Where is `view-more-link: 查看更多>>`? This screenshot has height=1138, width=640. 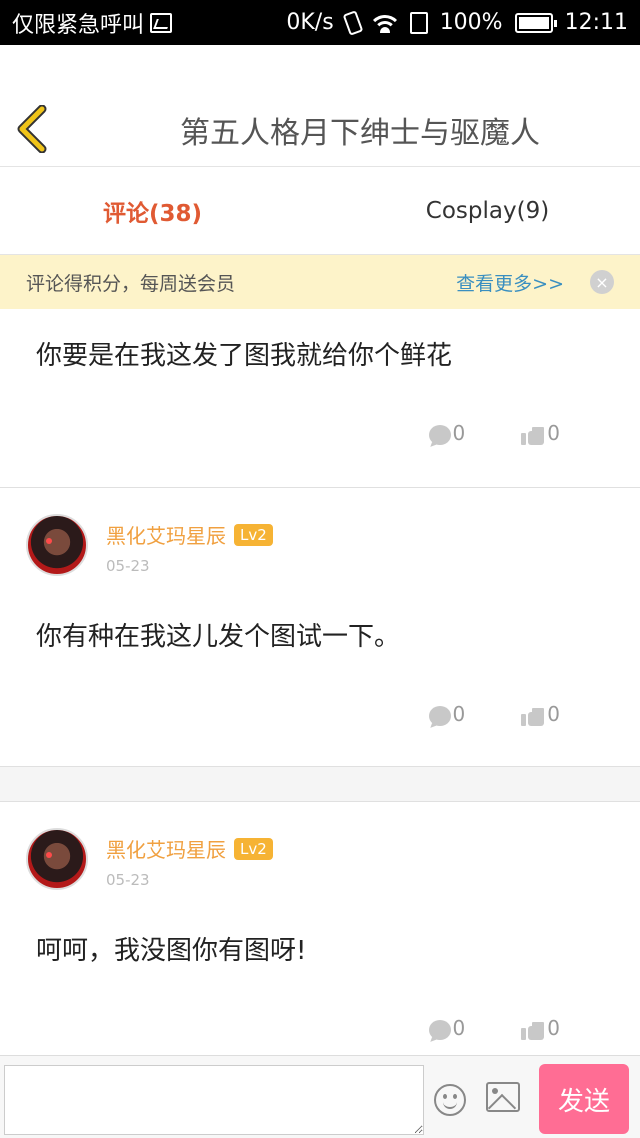
view-more-link: 查看更多>> is located at coordinates (510, 282).